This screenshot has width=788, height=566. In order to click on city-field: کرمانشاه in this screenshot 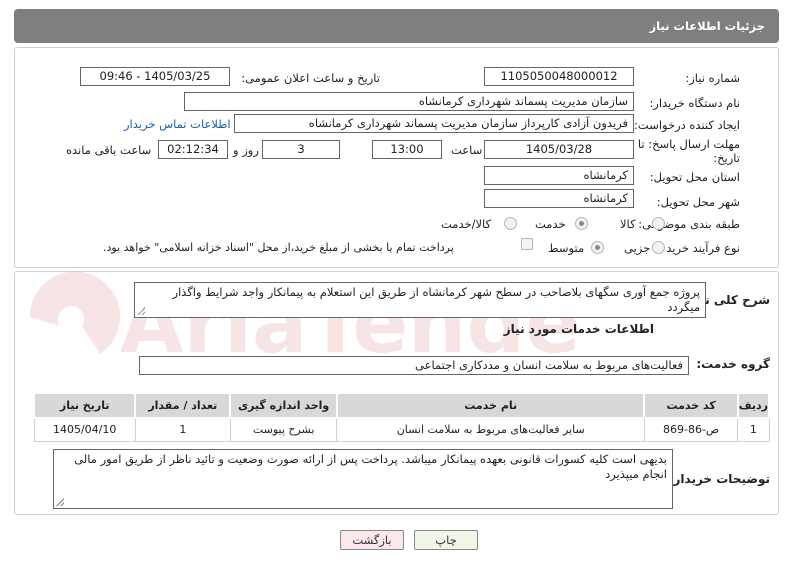, I will do `click(559, 198)`.